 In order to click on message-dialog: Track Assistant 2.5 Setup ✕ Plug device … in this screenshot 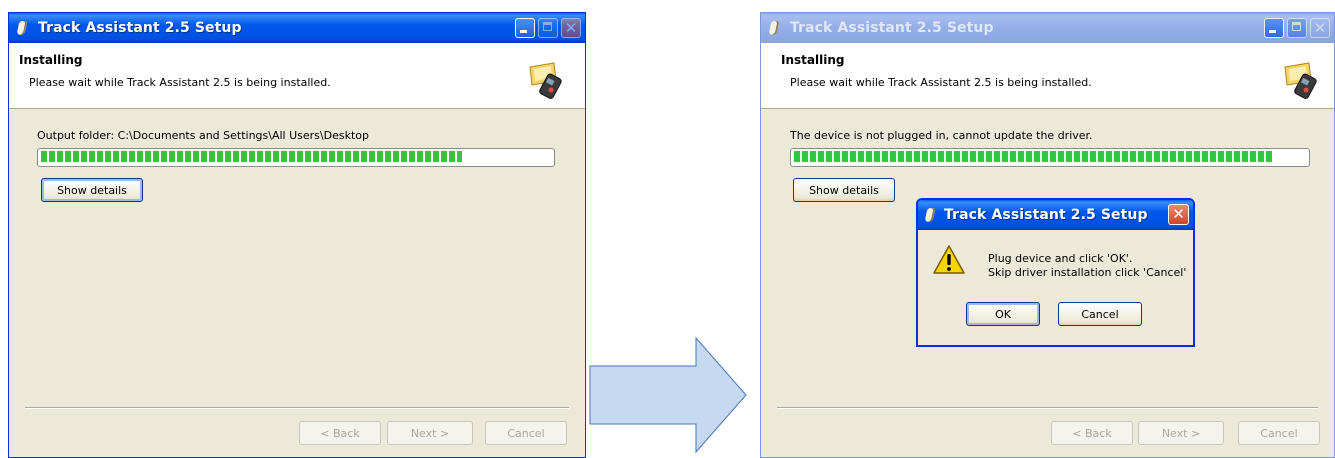, I will do `click(1055, 272)`.